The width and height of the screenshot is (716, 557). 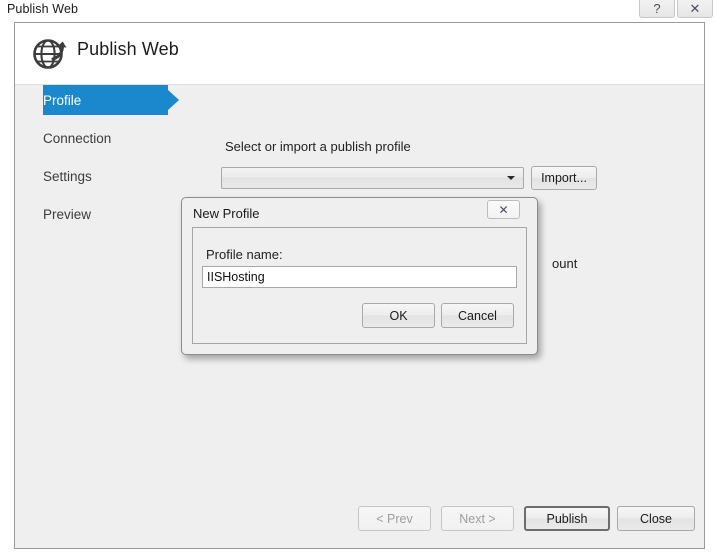 What do you see at coordinates (77, 138) in the screenshot?
I see `sidebar-item-label: Connection` at bounding box center [77, 138].